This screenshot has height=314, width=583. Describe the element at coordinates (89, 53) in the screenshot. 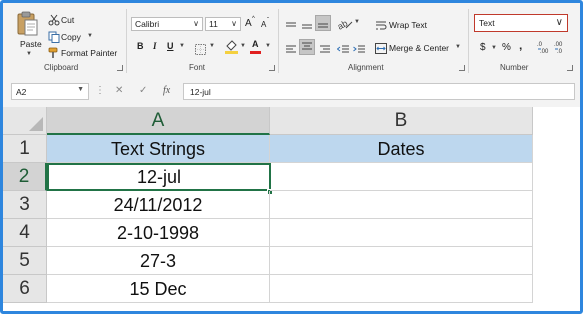

I see `format-painter-button: Format Painter` at that location.